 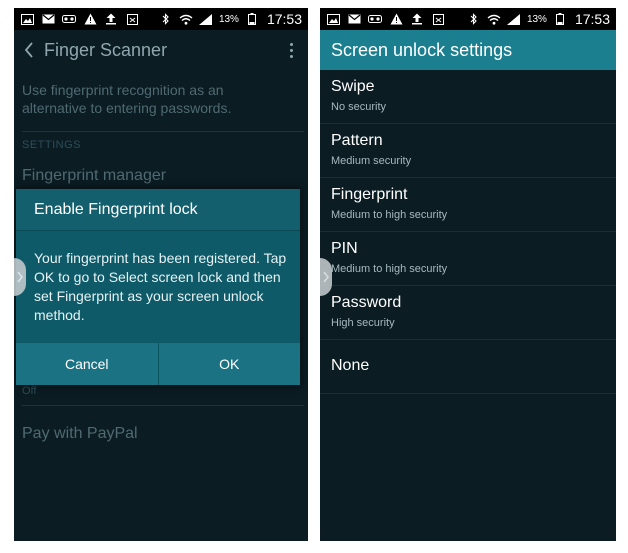 I want to click on app-header: Finger Scanner, so click(x=161, y=50).